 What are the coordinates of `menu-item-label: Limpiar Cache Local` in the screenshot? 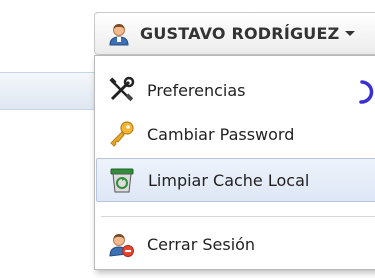 It's located at (229, 180).